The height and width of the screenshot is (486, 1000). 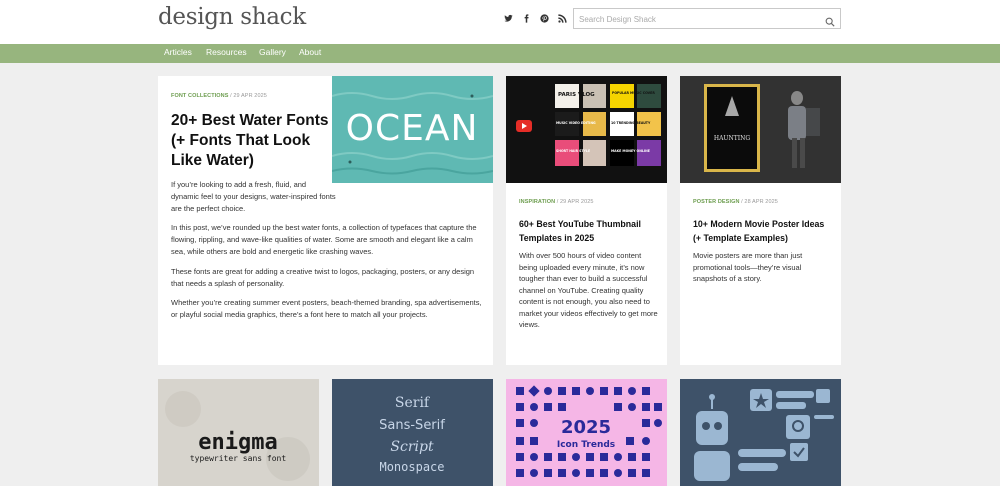 I want to click on font-styles-thumbnail-art: Serif Sans-Serif Script Monospace, so click(x=412, y=432).